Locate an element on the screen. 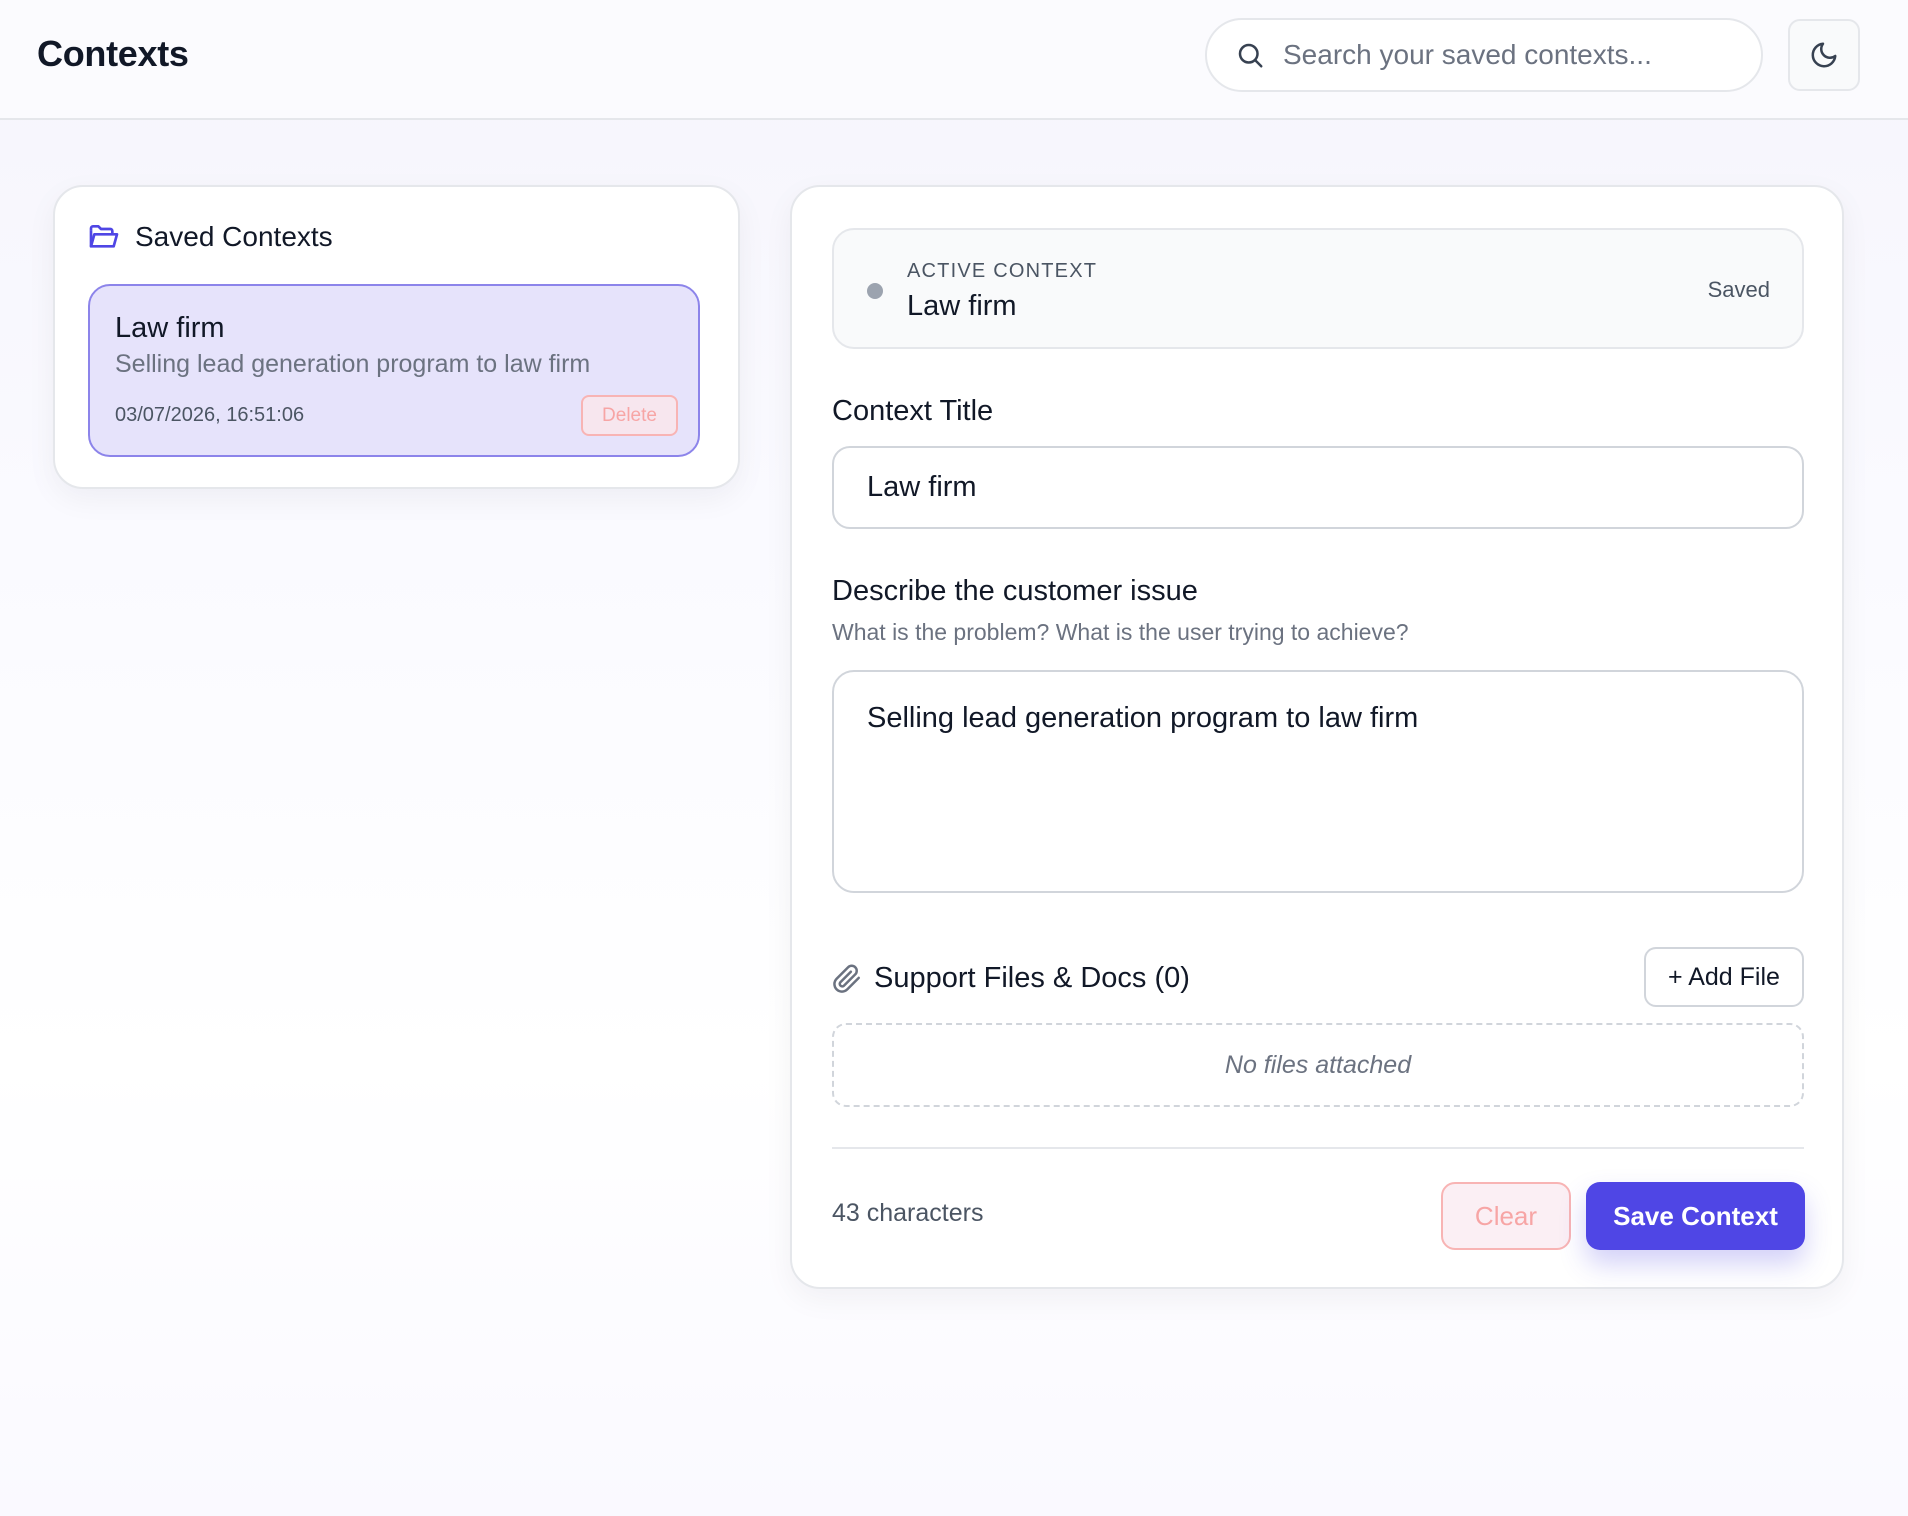 The image size is (1908, 1516). add-file-button: + Add File is located at coordinates (1724, 977).